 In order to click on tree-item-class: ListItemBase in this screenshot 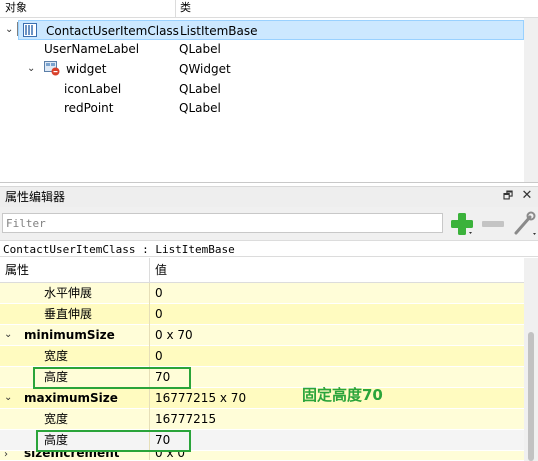, I will do `click(219, 31)`.